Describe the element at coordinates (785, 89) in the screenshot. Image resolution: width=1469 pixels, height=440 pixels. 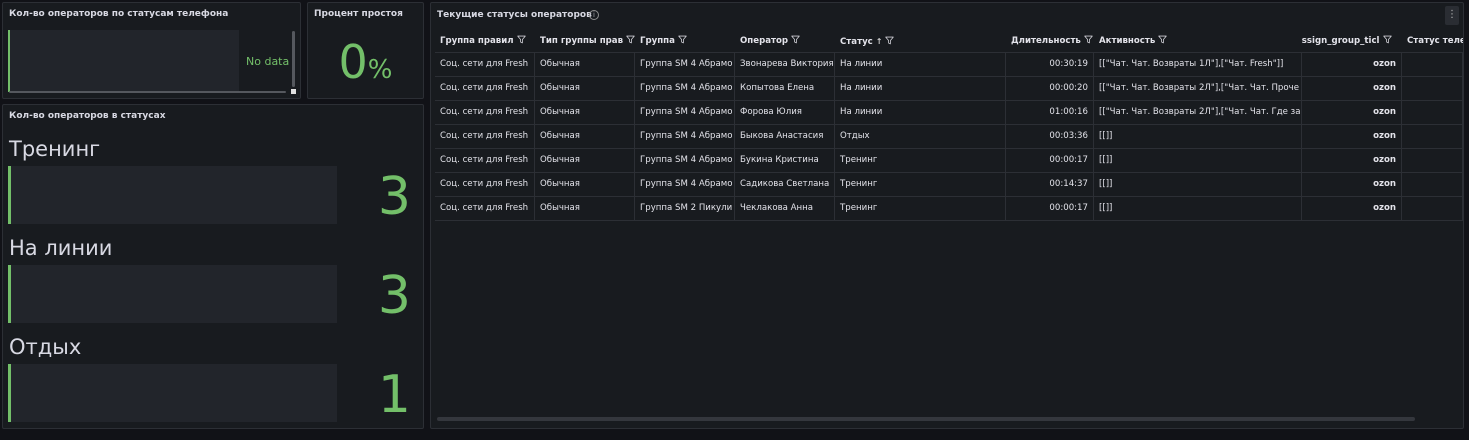
I see `cell-operator: Копытова Елена` at that location.